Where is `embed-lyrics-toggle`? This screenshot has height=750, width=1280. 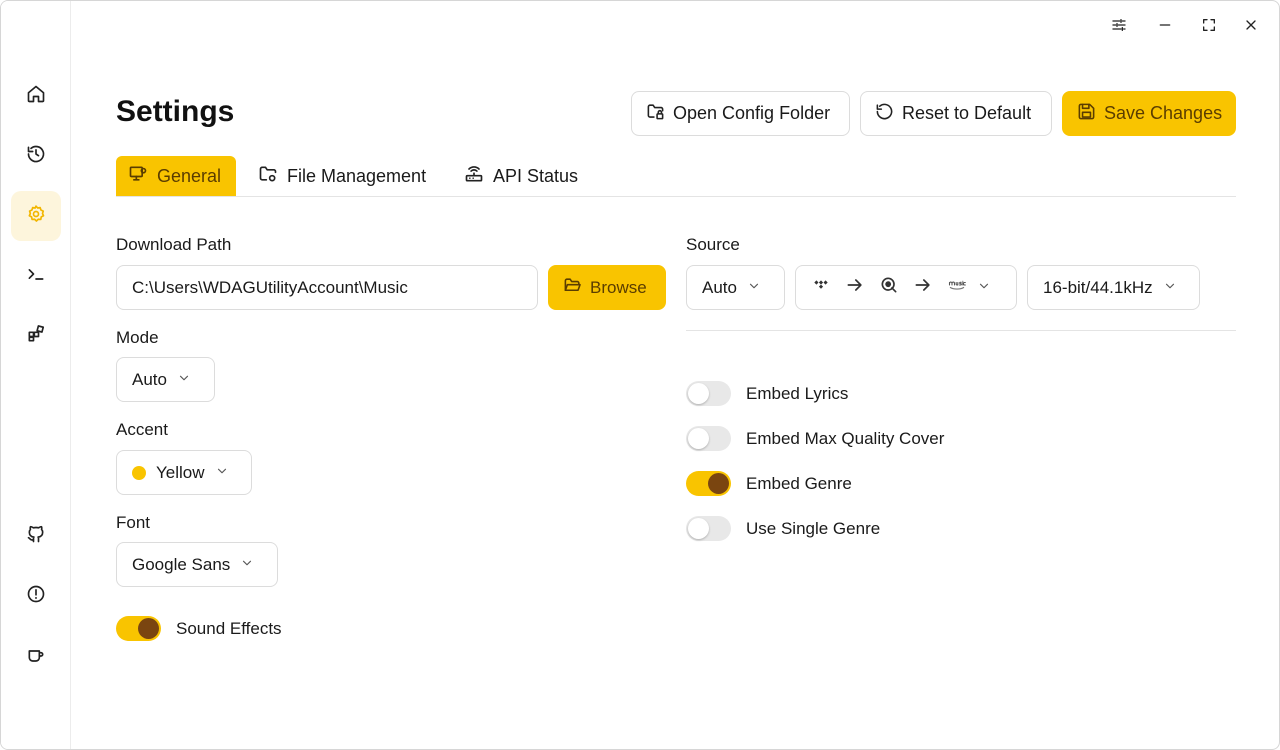
embed-lyrics-toggle is located at coordinates (708, 393).